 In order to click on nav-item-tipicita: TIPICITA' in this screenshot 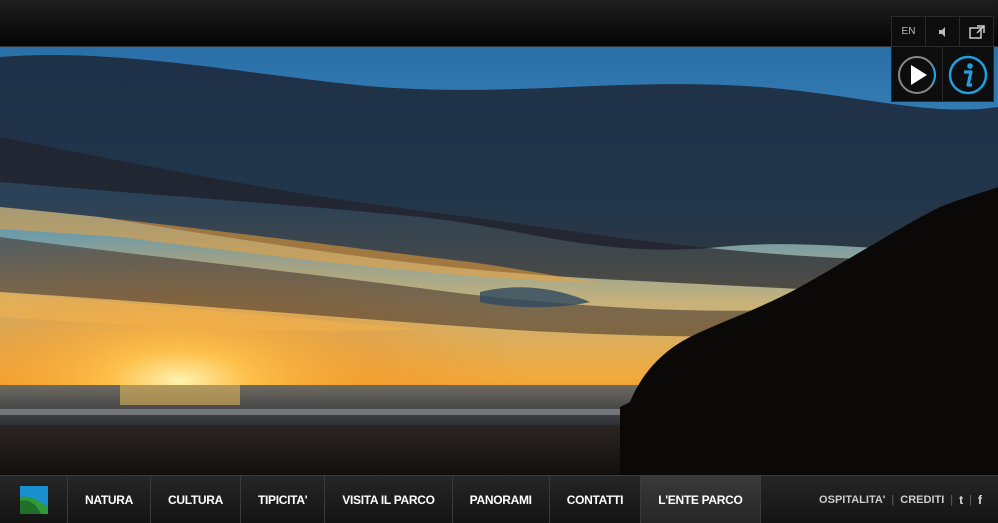, I will do `click(283, 499)`.